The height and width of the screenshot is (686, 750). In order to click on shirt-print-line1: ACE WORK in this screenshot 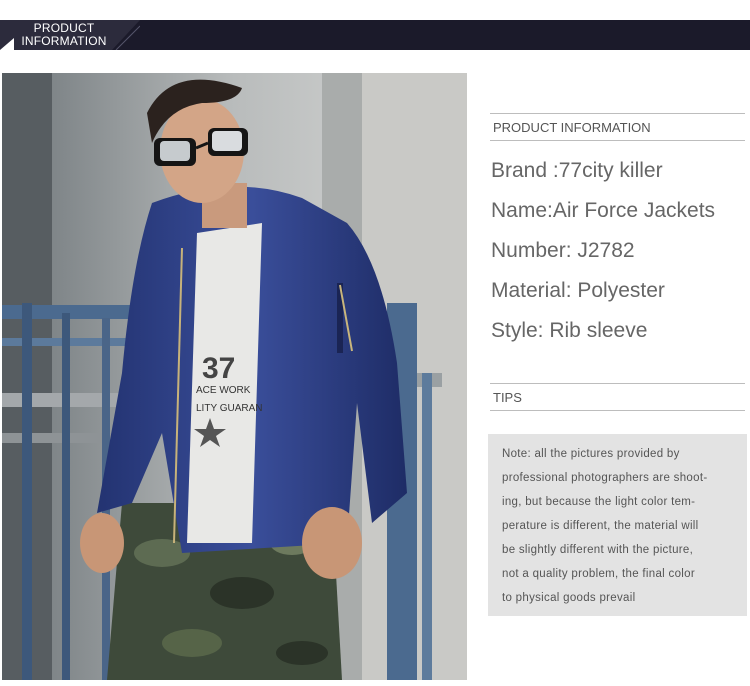, I will do `click(223, 390)`.